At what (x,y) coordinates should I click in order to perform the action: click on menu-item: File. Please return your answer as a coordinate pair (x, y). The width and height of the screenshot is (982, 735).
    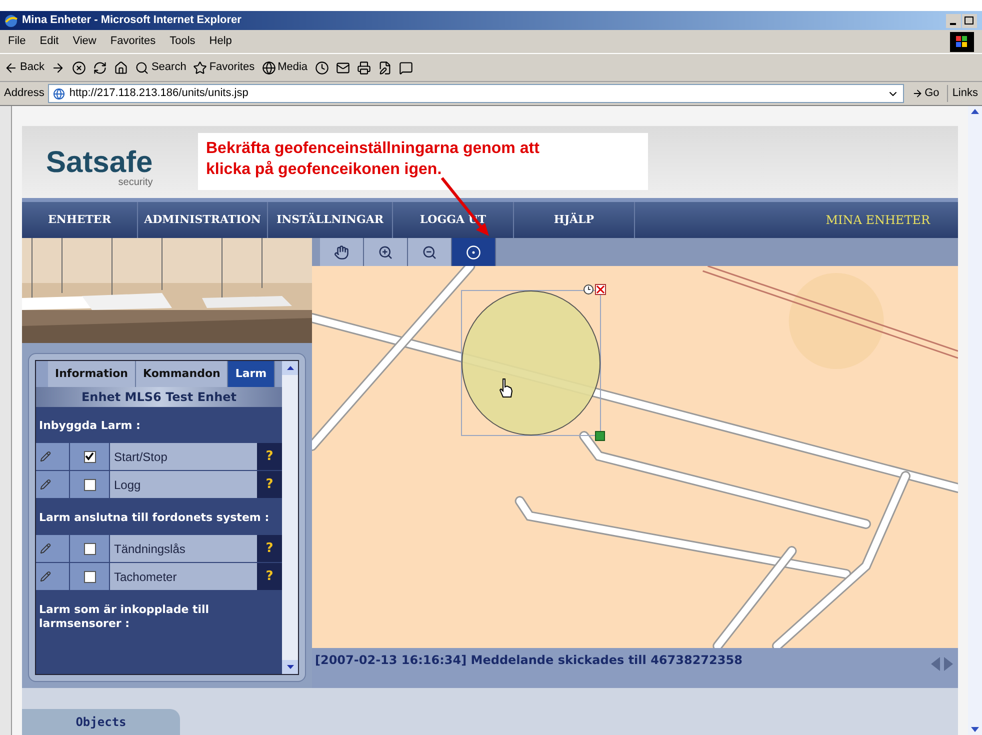
    Looking at the image, I should click on (17, 41).